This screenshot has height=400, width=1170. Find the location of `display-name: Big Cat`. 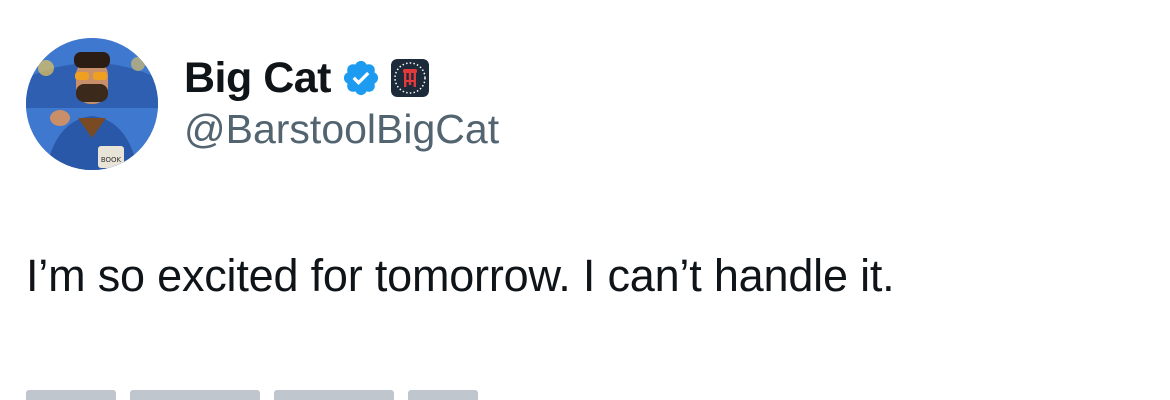

display-name: Big Cat is located at coordinates (258, 78).